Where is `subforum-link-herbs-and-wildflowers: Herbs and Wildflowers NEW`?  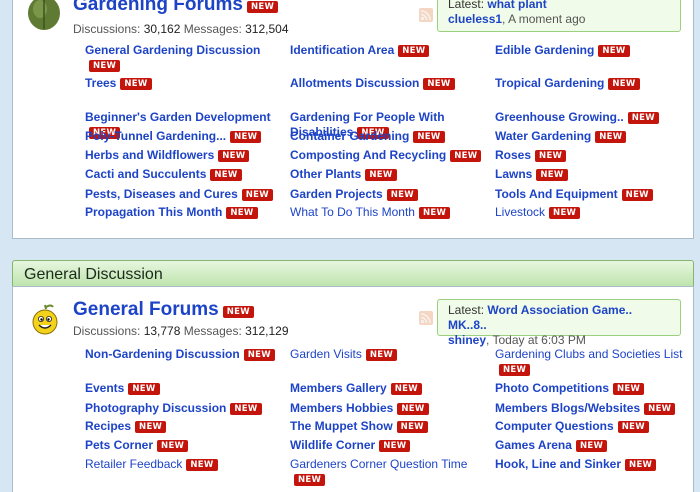 subforum-link-herbs-and-wildflowers: Herbs and Wildflowers NEW is located at coordinates (182, 155).